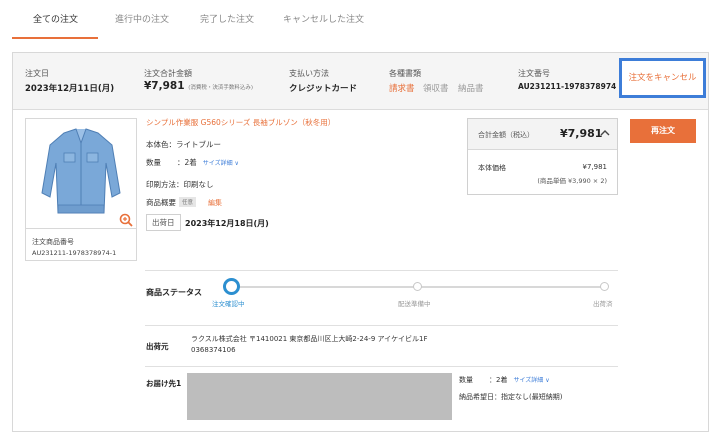 The width and height of the screenshot is (721, 437). Describe the element at coordinates (142, 18) in the screenshot. I see `tab-in-progress: 進行中の注文` at that location.